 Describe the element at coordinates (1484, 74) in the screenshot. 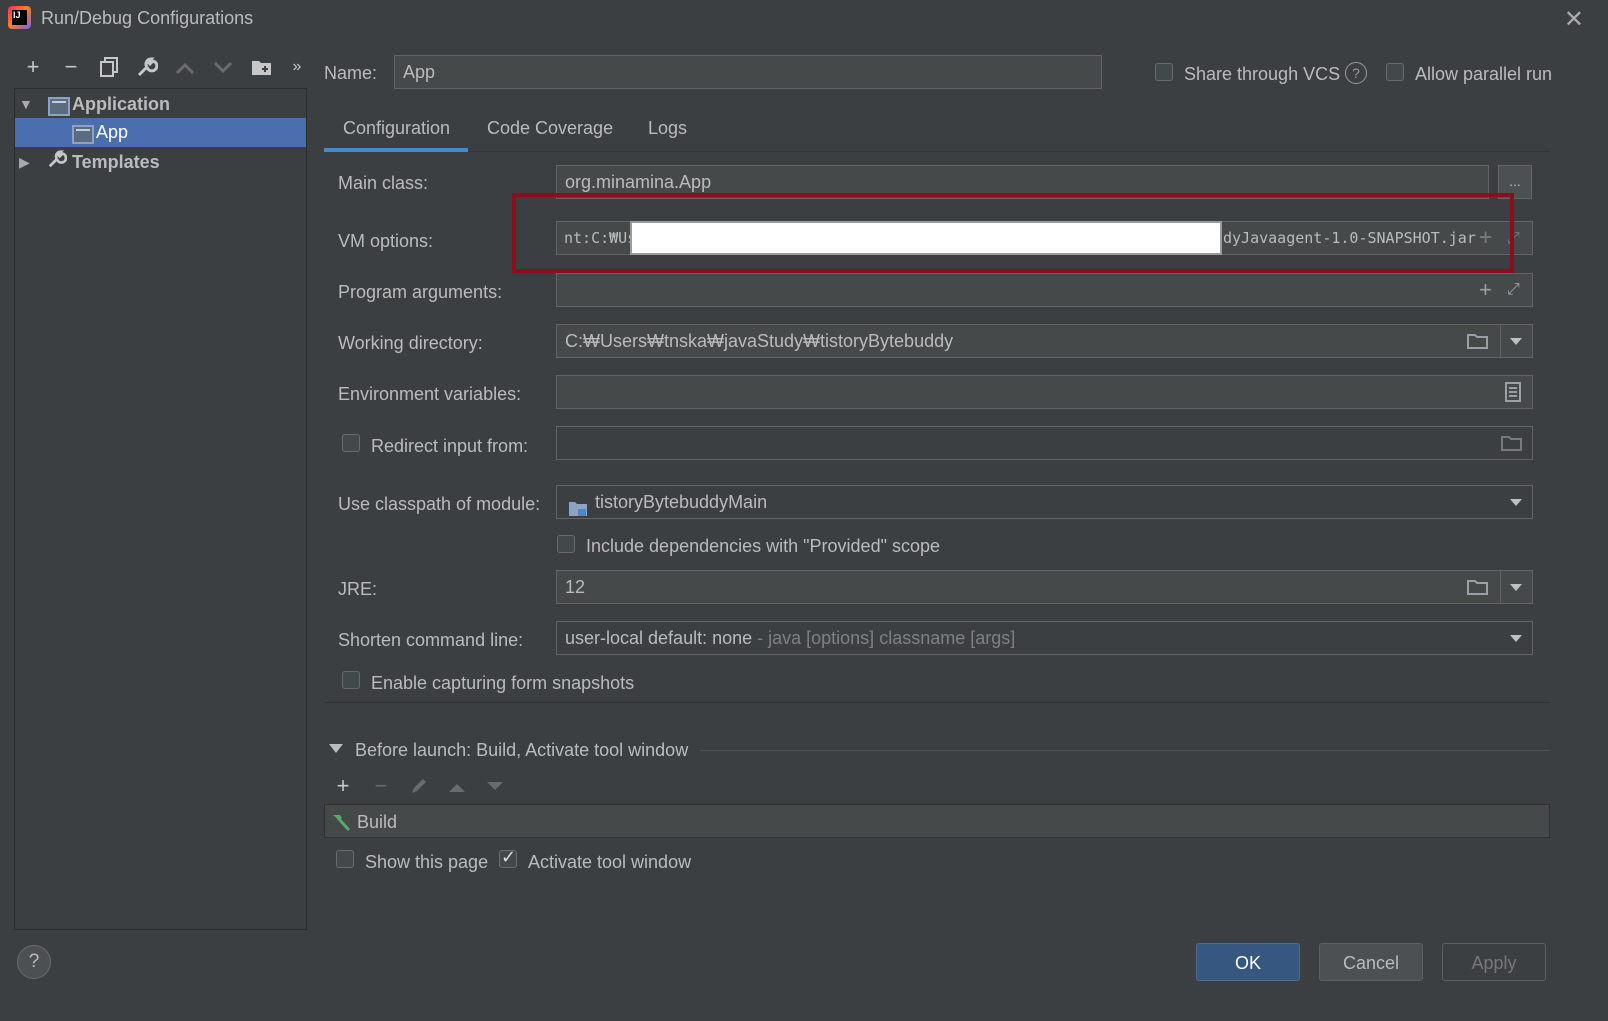

I see `allow-parallel-label: Allow parallel run` at that location.